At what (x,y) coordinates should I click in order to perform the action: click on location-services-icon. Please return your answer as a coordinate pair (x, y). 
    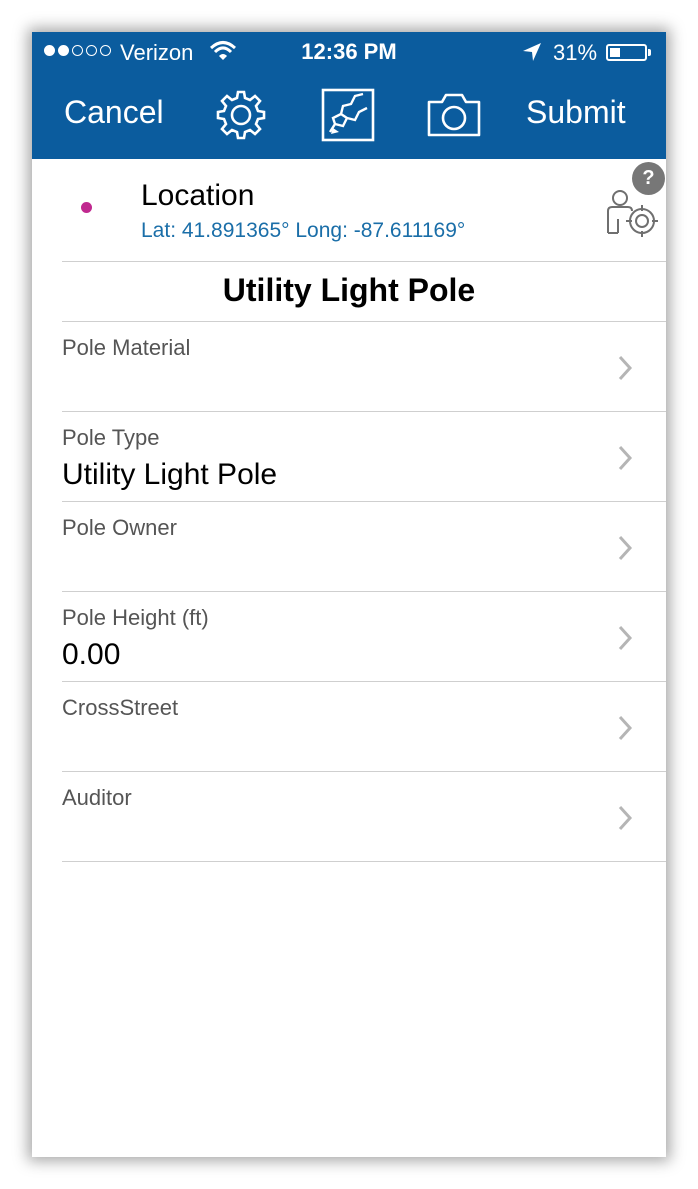
    Looking at the image, I should click on (532, 52).